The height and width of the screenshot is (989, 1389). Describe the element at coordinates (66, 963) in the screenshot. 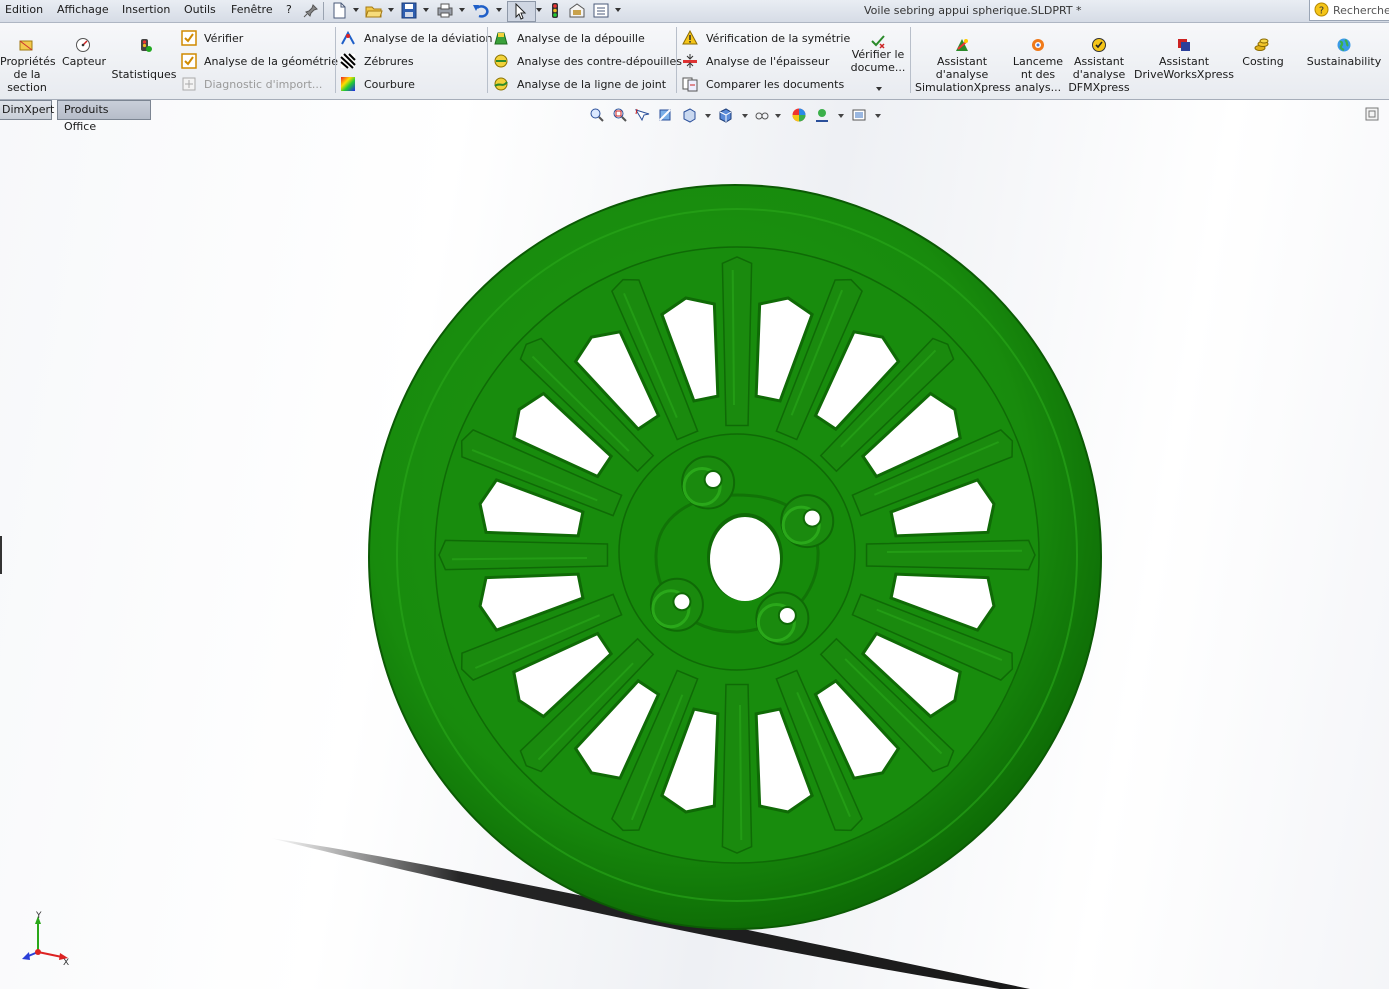

I see `triad-x-label: X` at that location.